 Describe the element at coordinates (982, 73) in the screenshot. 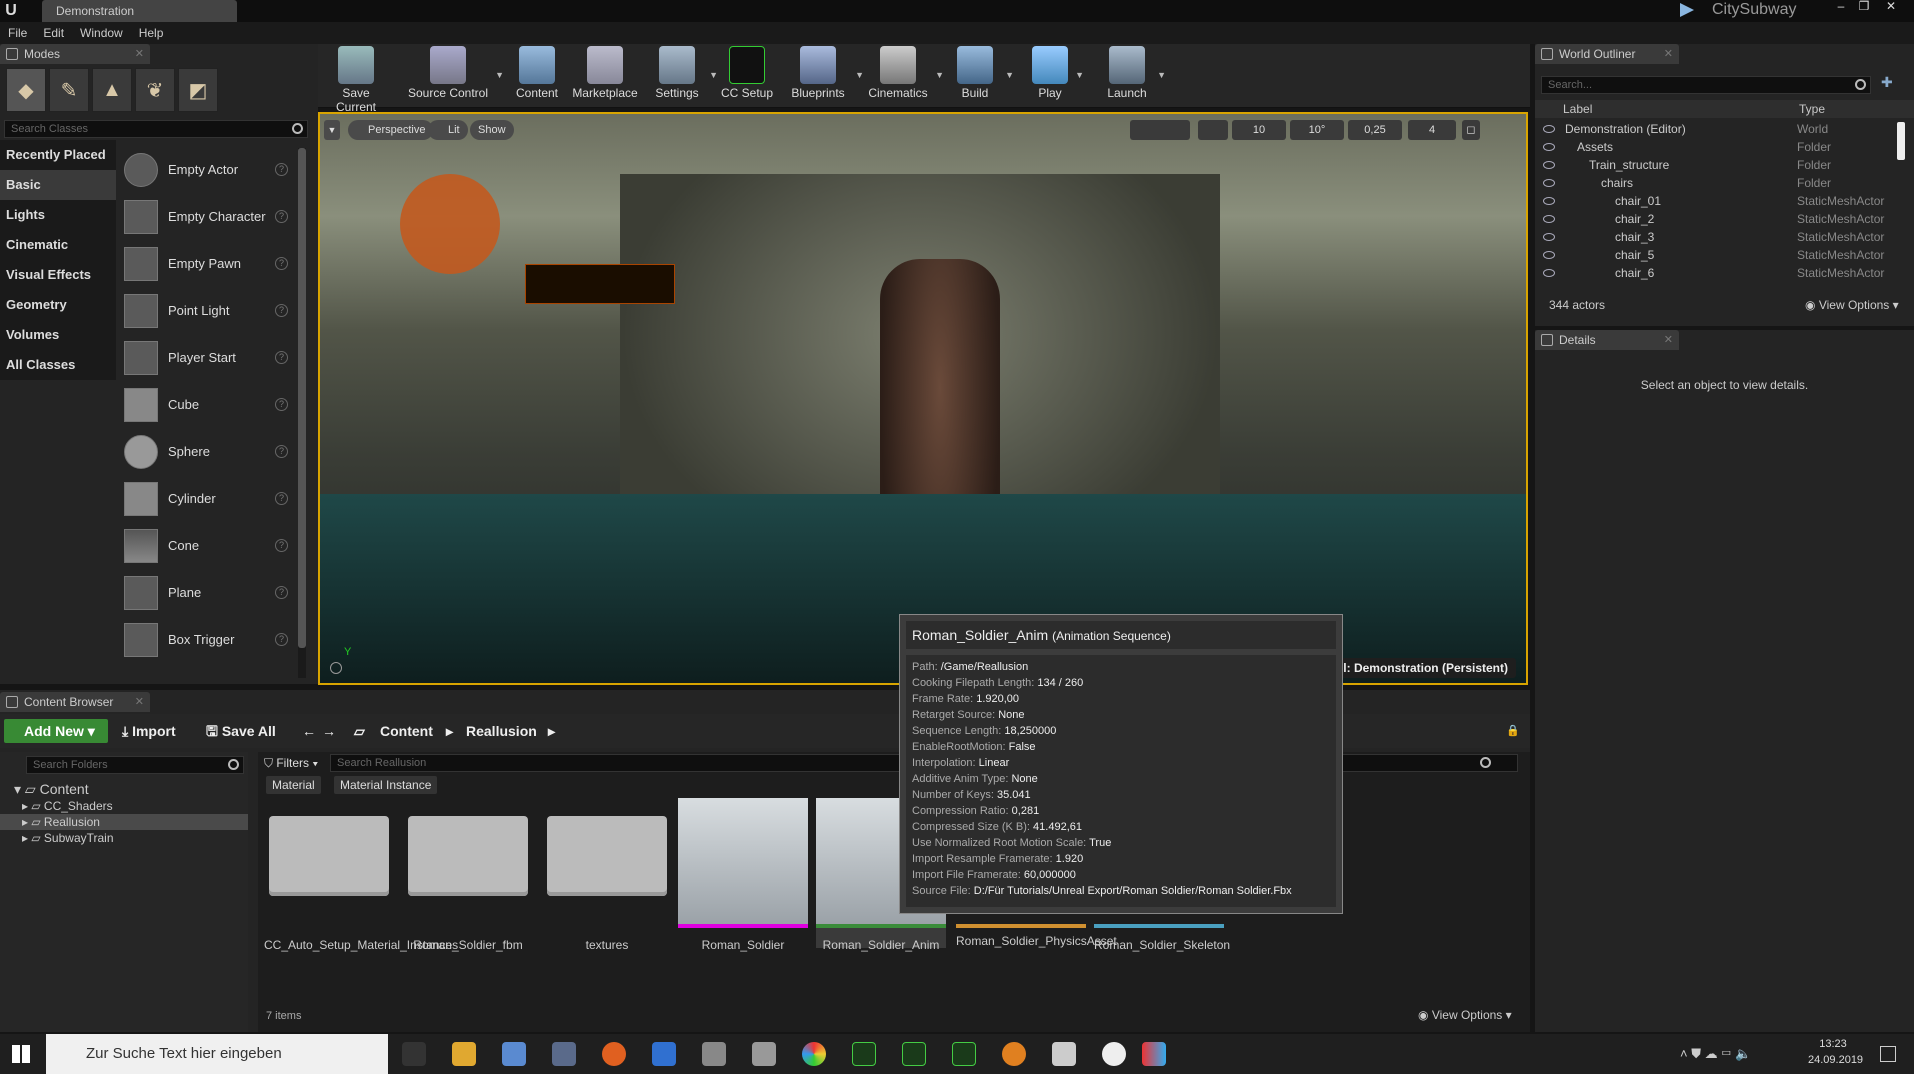

I see `build-button: Build ▼` at that location.